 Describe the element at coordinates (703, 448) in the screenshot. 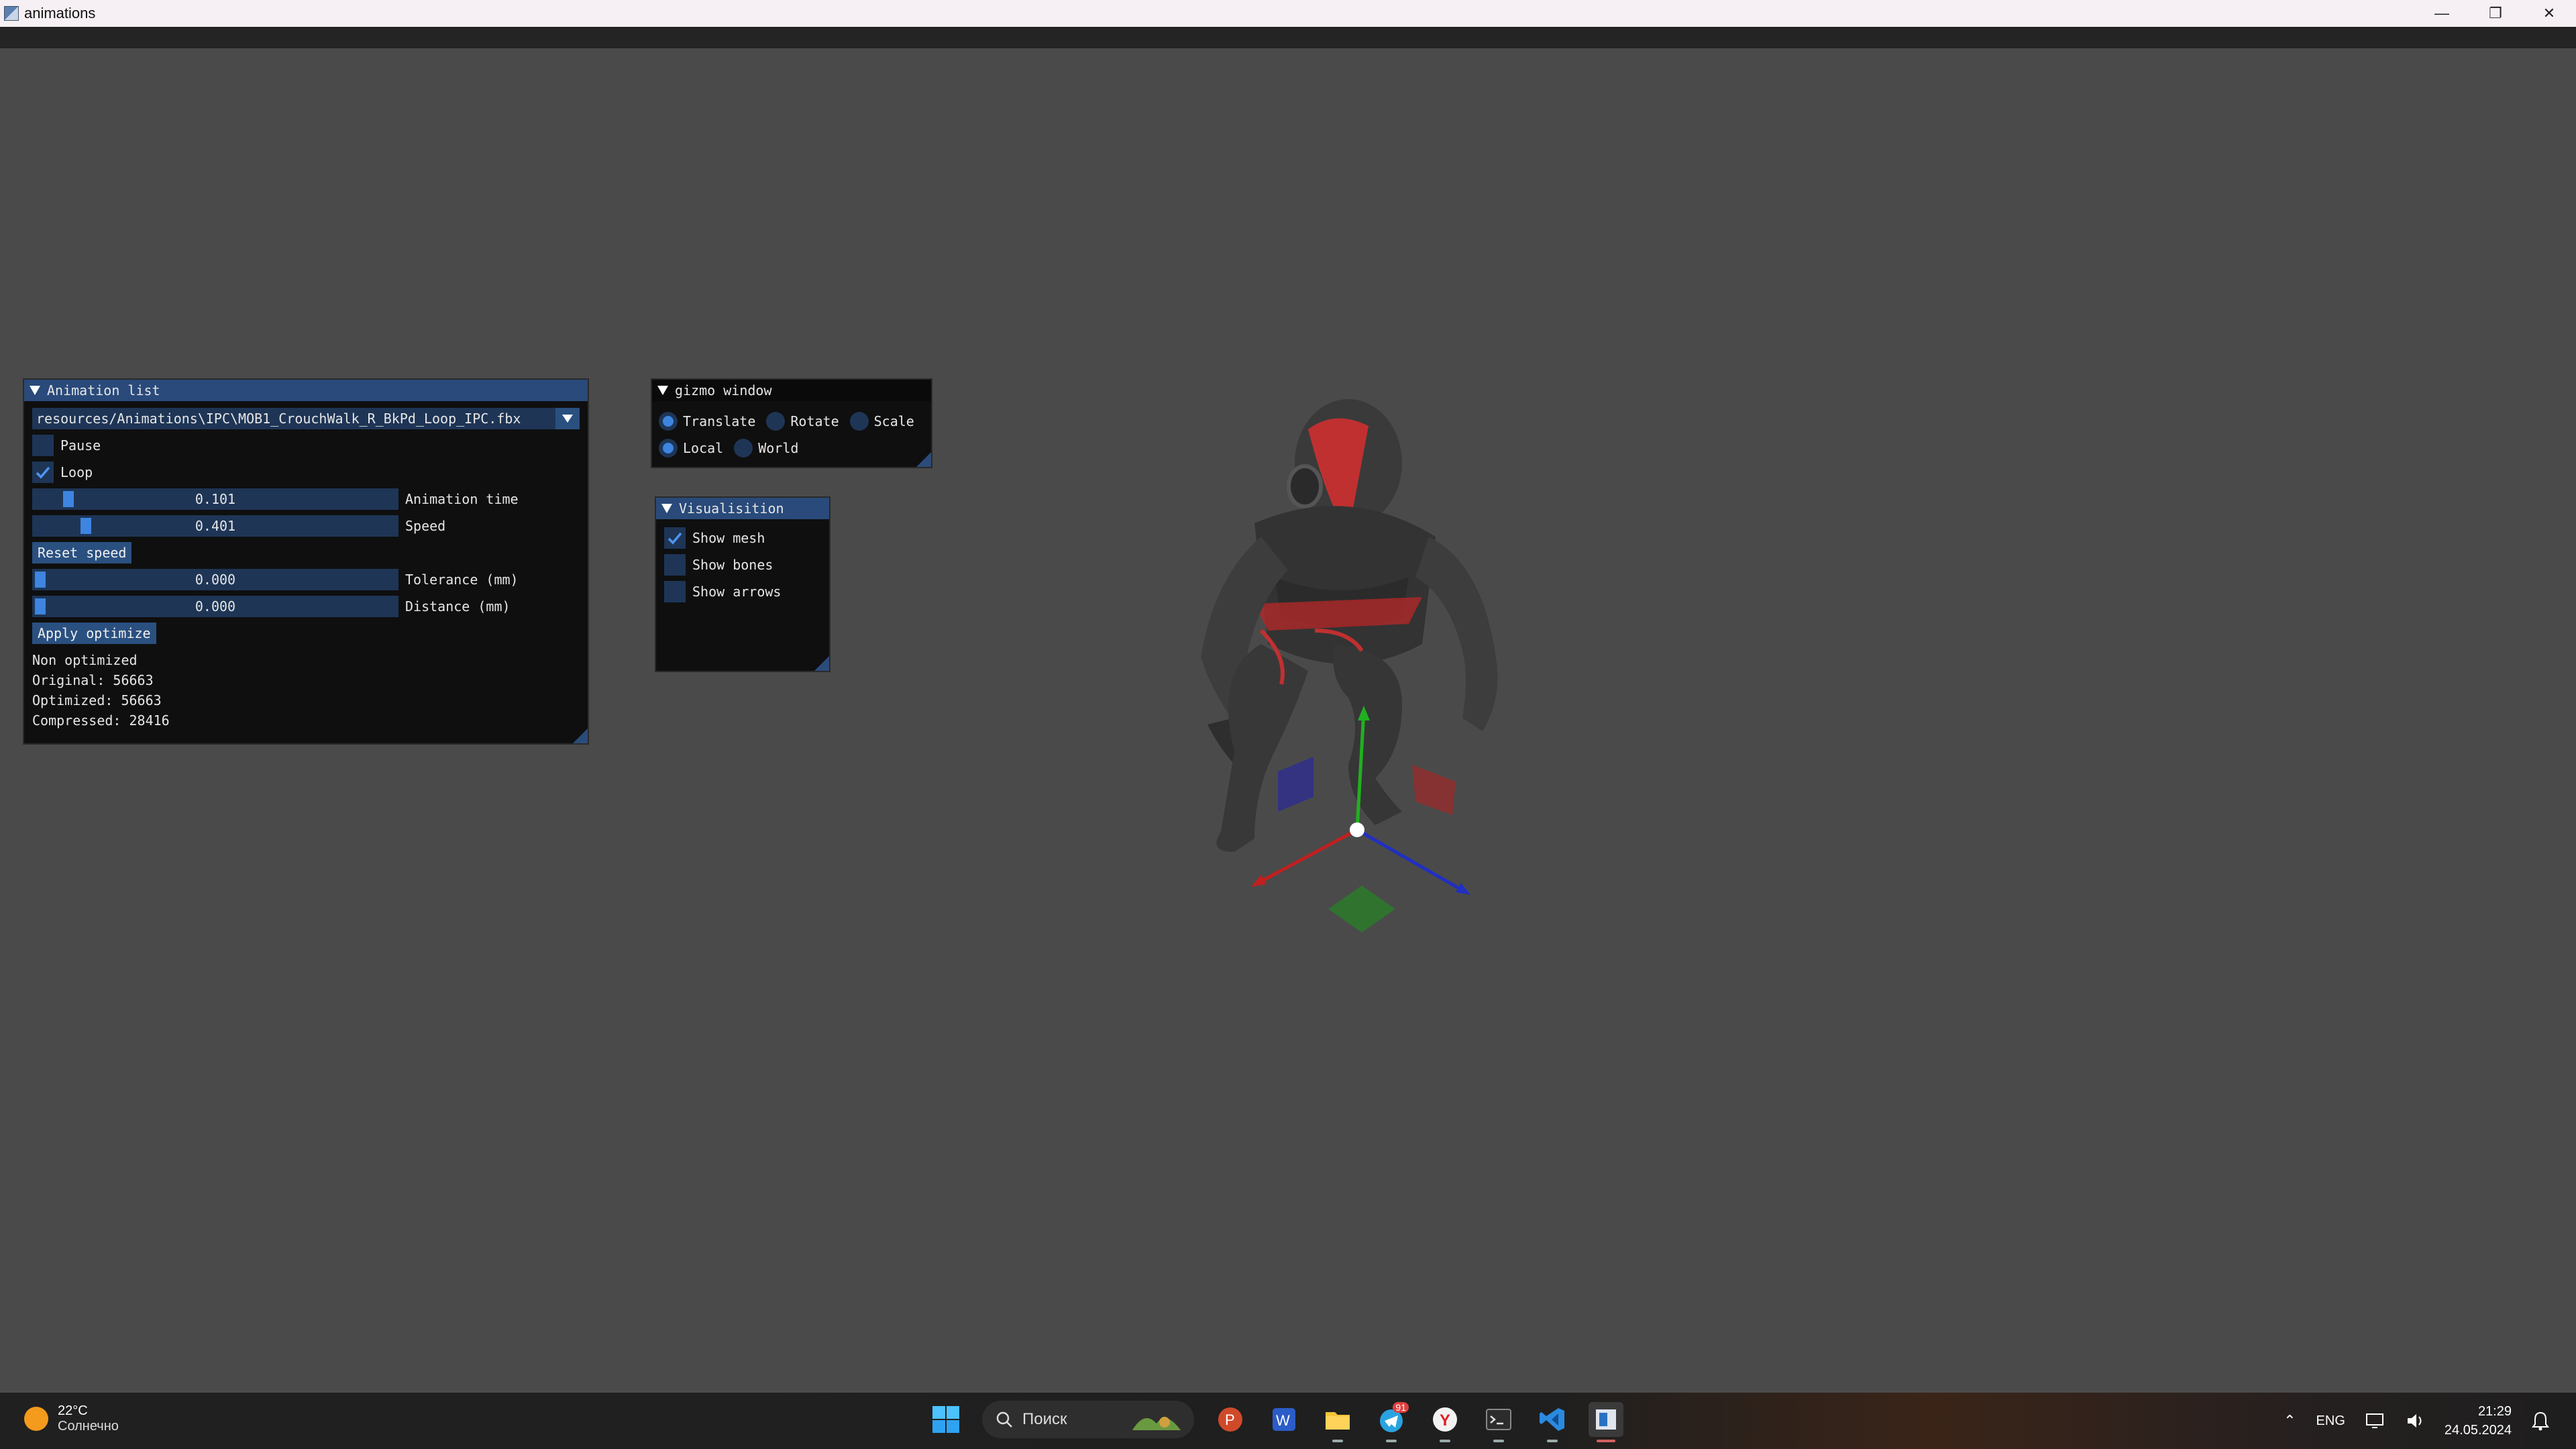

I see `local-label: Local` at that location.